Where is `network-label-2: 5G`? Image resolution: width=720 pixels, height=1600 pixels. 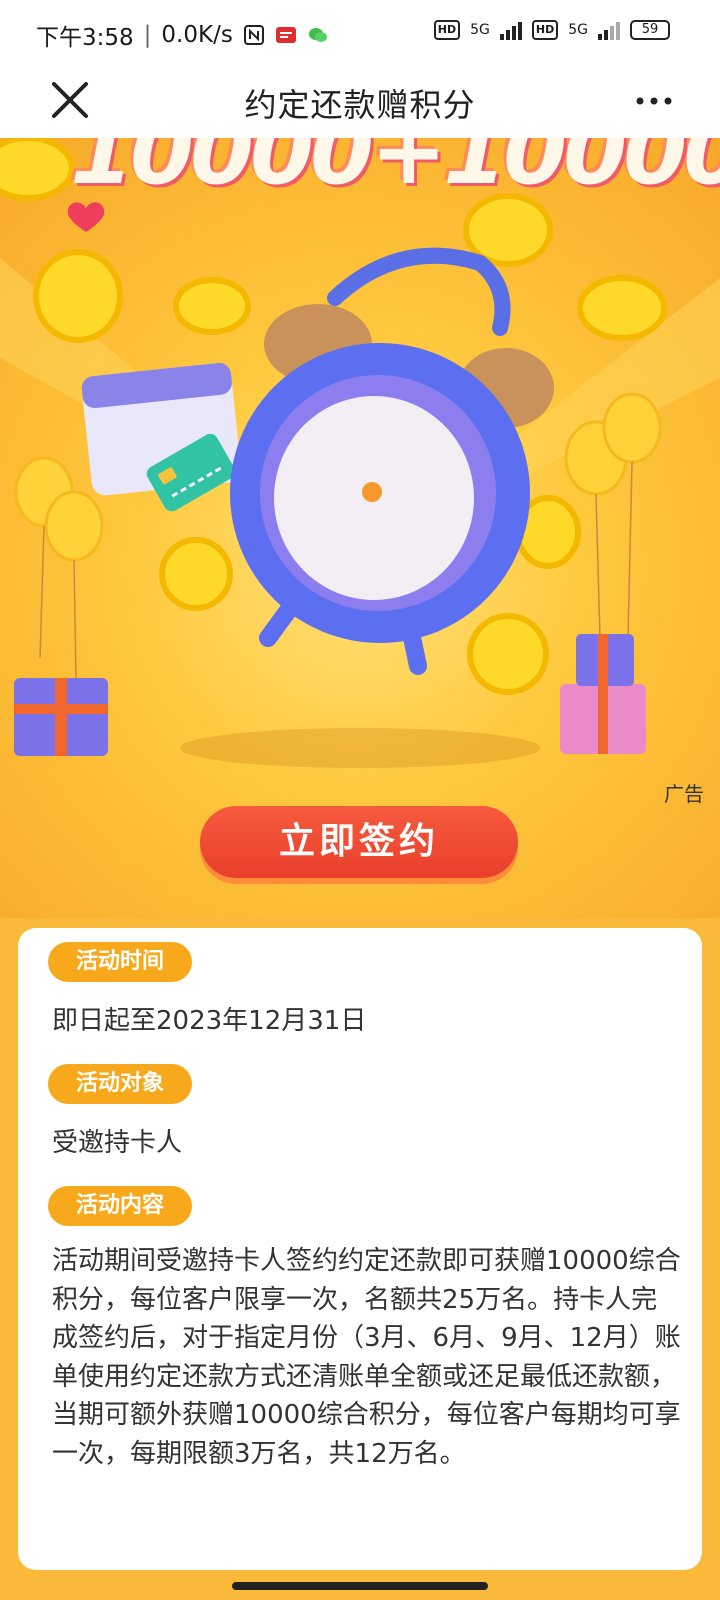
network-label-2: 5G is located at coordinates (578, 30).